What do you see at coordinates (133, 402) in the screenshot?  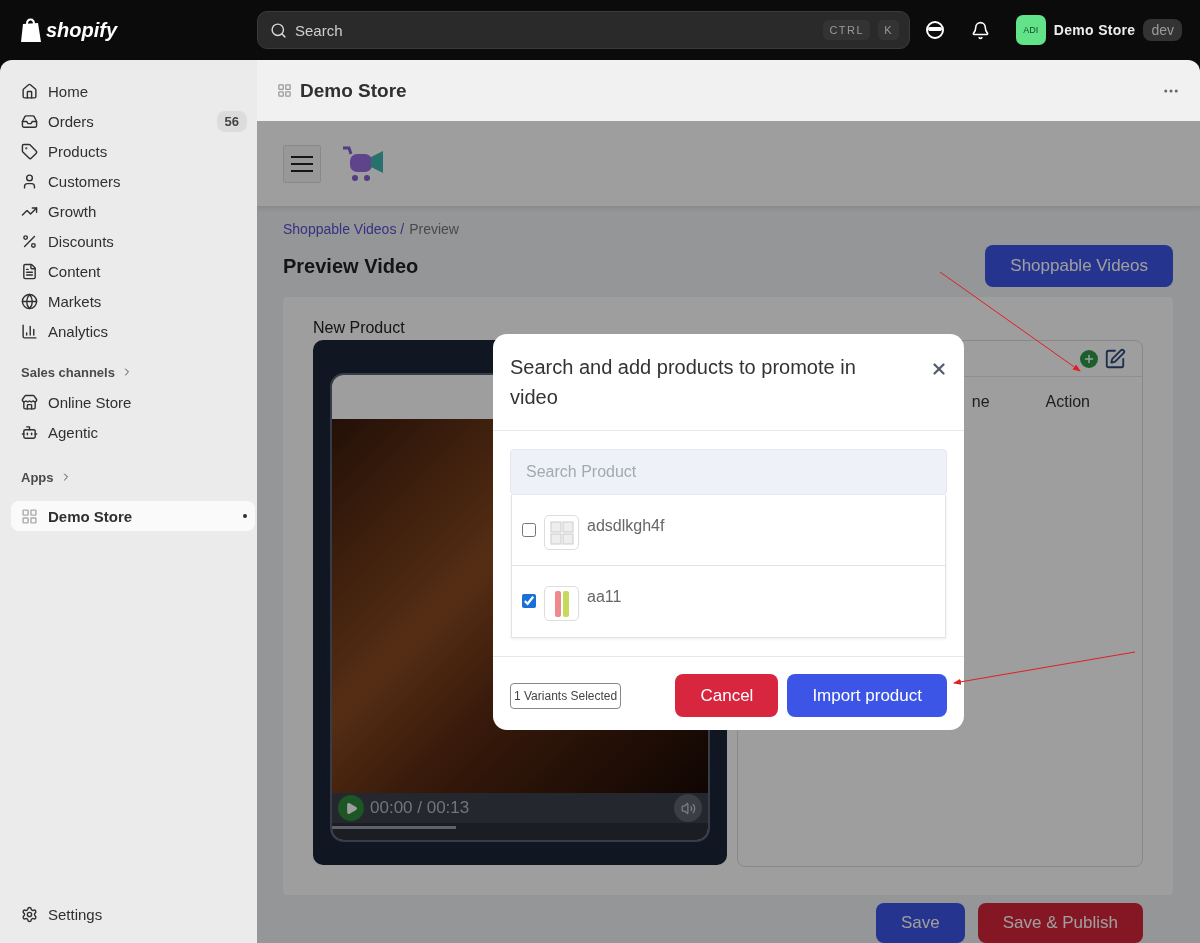 I see `sidebar-item: Online Store` at bounding box center [133, 402].